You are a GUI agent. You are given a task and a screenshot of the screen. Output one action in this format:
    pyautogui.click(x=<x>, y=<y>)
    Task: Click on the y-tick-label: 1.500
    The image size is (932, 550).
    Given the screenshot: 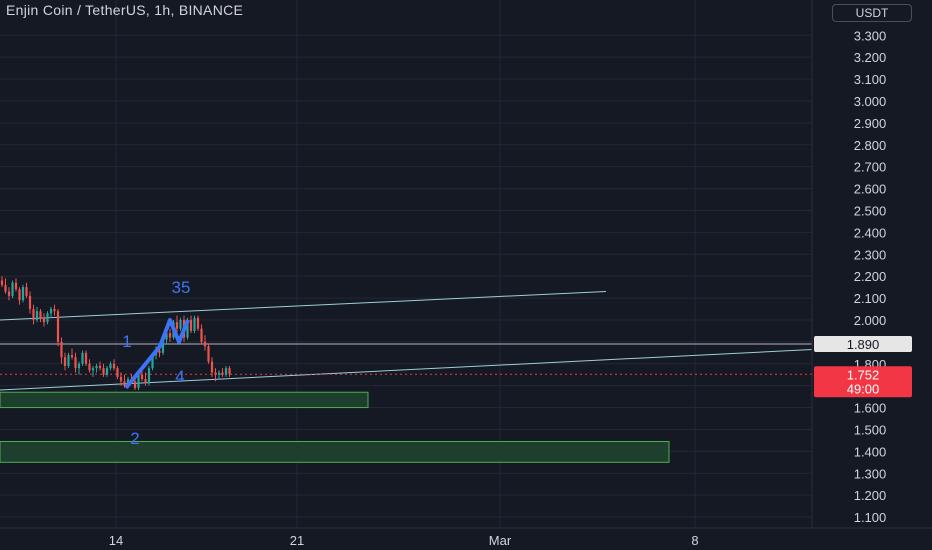 What is the action you would take?
    pyautogui.click(x=870, y=429)
    